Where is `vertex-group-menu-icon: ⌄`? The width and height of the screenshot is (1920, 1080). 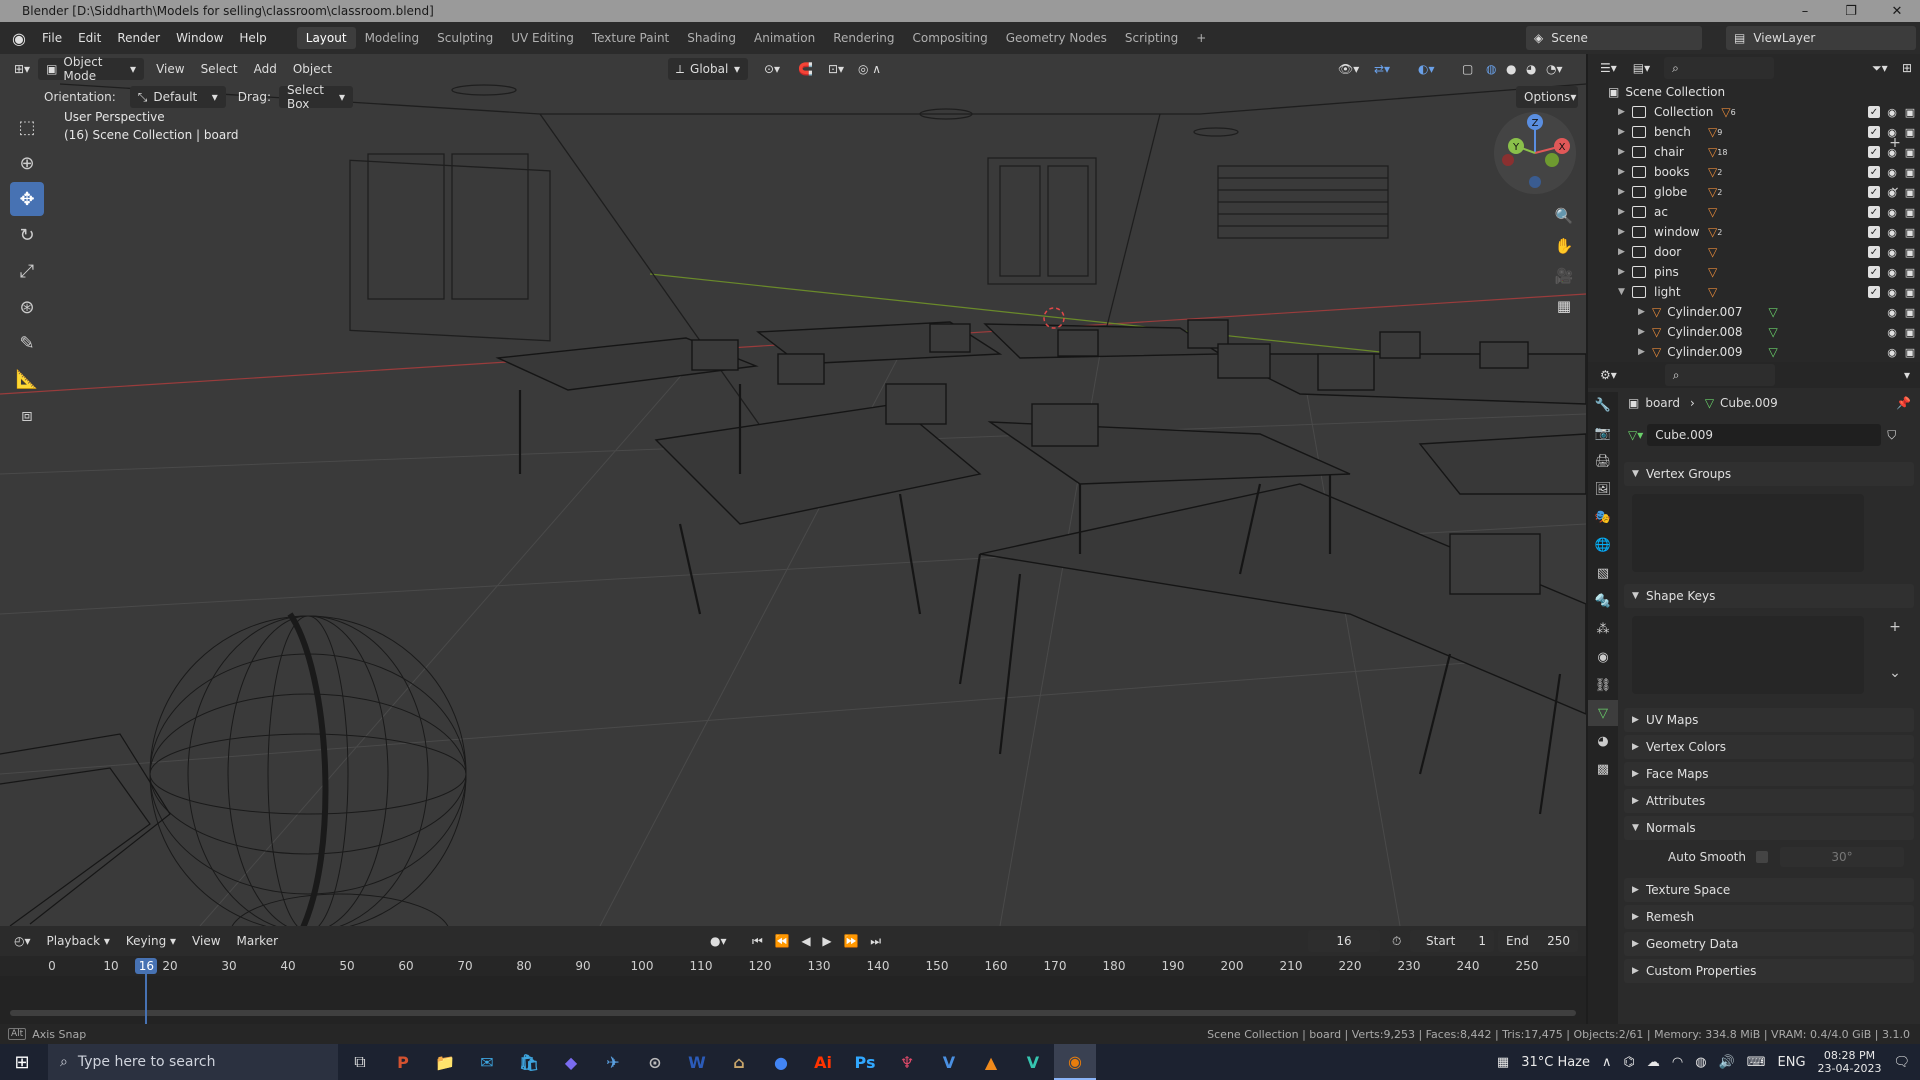 vertex-group-menu-icon: ⌄ is located at coordinates (1895, 187).